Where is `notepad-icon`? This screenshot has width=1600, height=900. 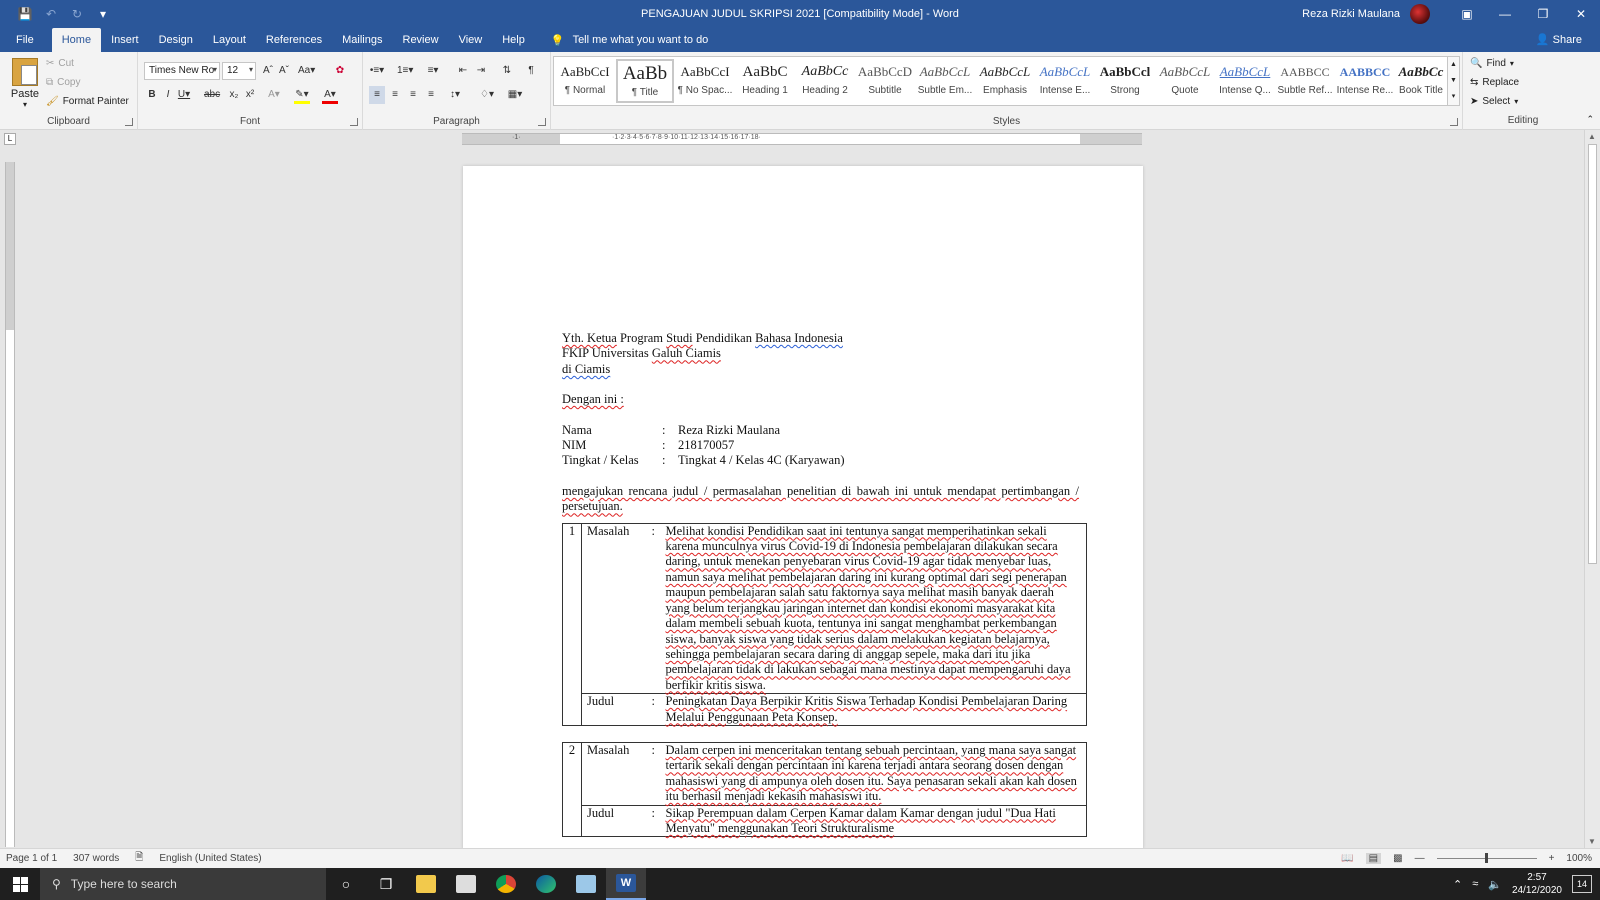
notepad-icon is located at coordinates (586, 884).